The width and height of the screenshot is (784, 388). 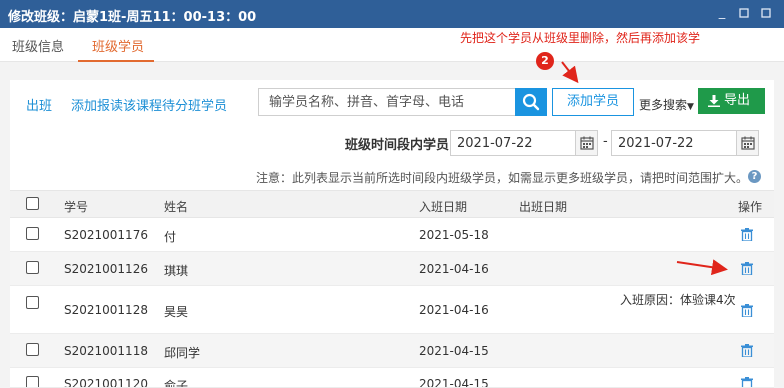 What do you see at coordinates (495, 143) in the screenshot?
I see `start-date-value: 2021-07-22` at bounding box center [495, 143].